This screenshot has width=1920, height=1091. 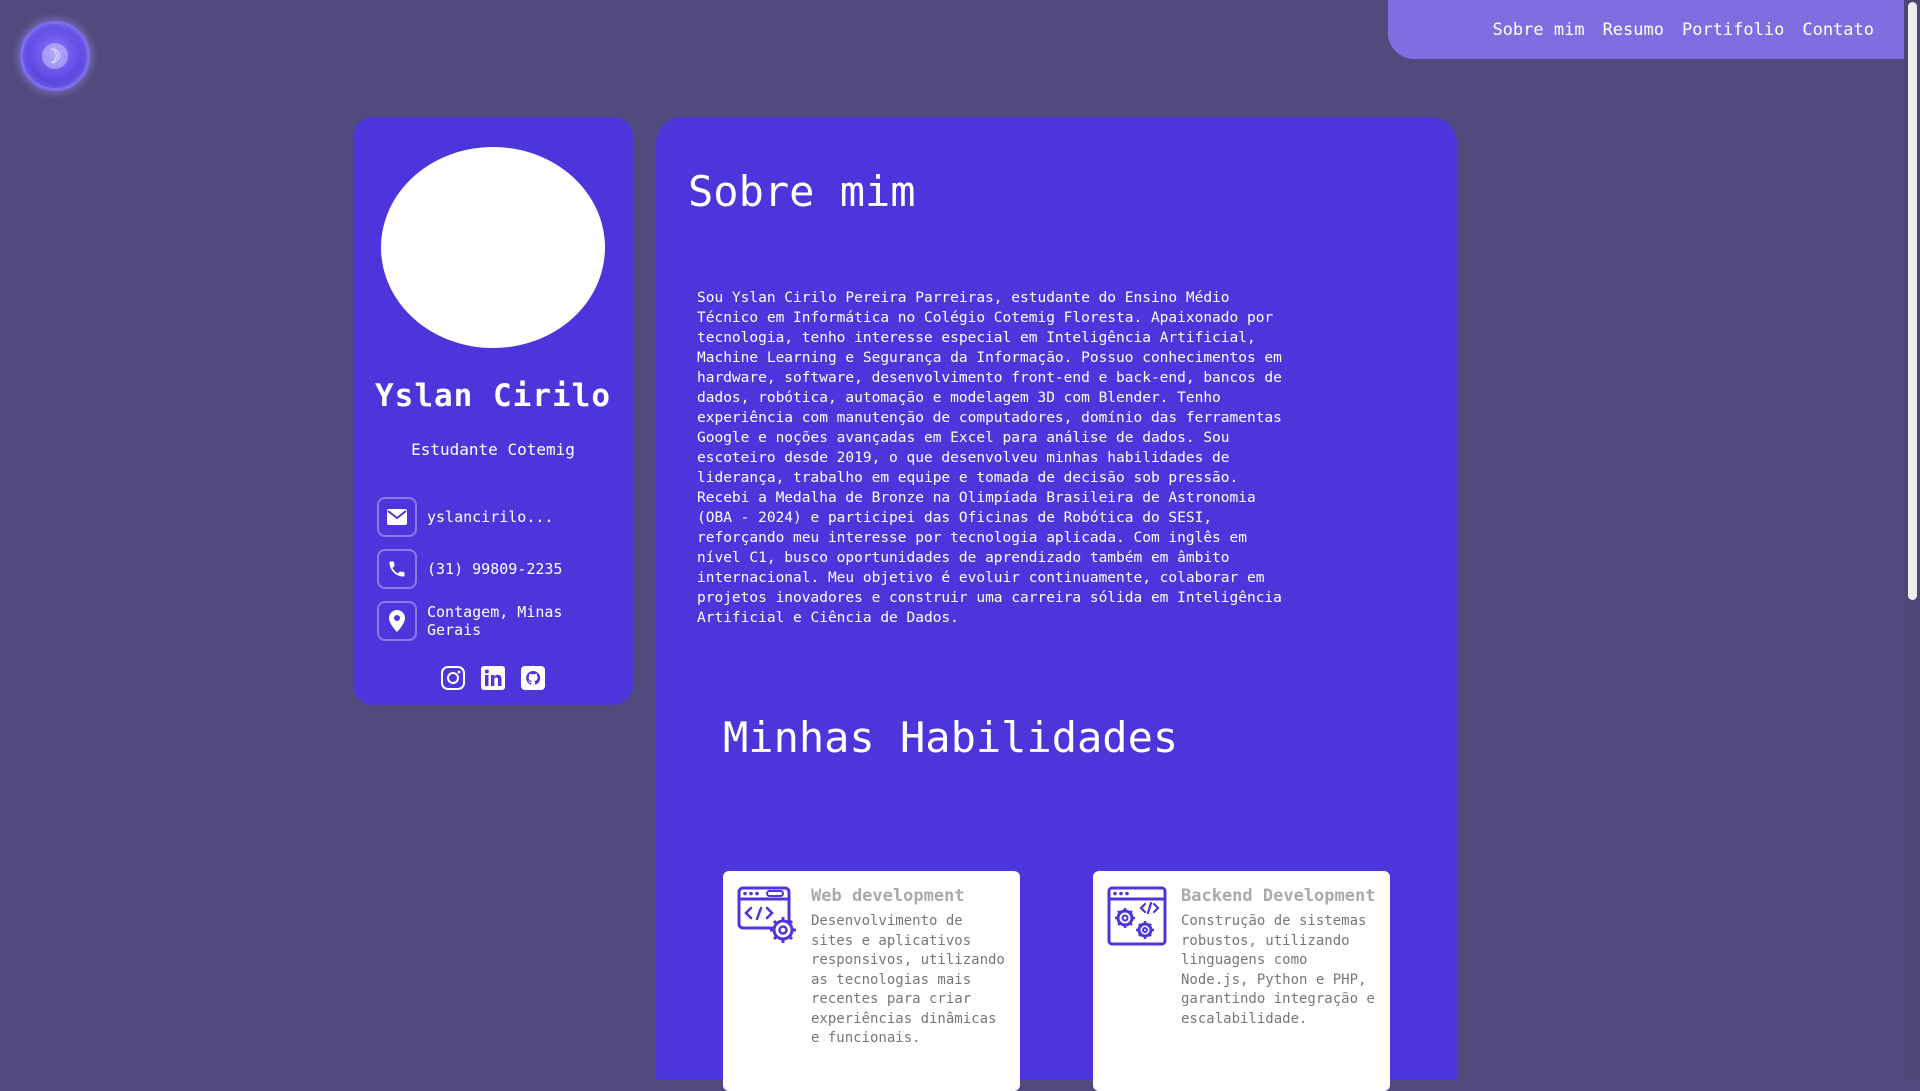 What do you see at coordinates (888, 896) in the screenshot?
I see `skill-title: Web development` at bounding box center [888, 896].